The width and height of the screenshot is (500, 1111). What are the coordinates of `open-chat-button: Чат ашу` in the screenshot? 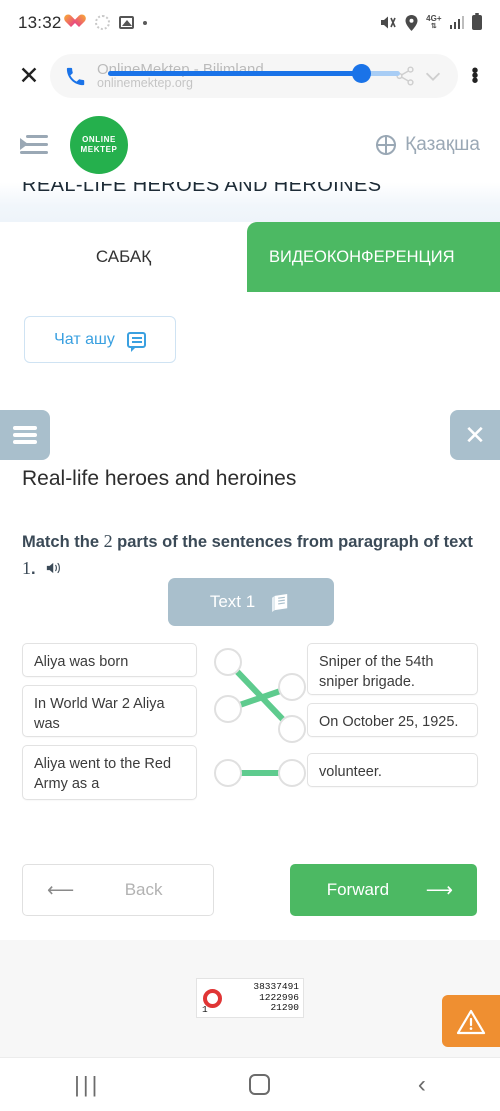 It's located at (100, 339).